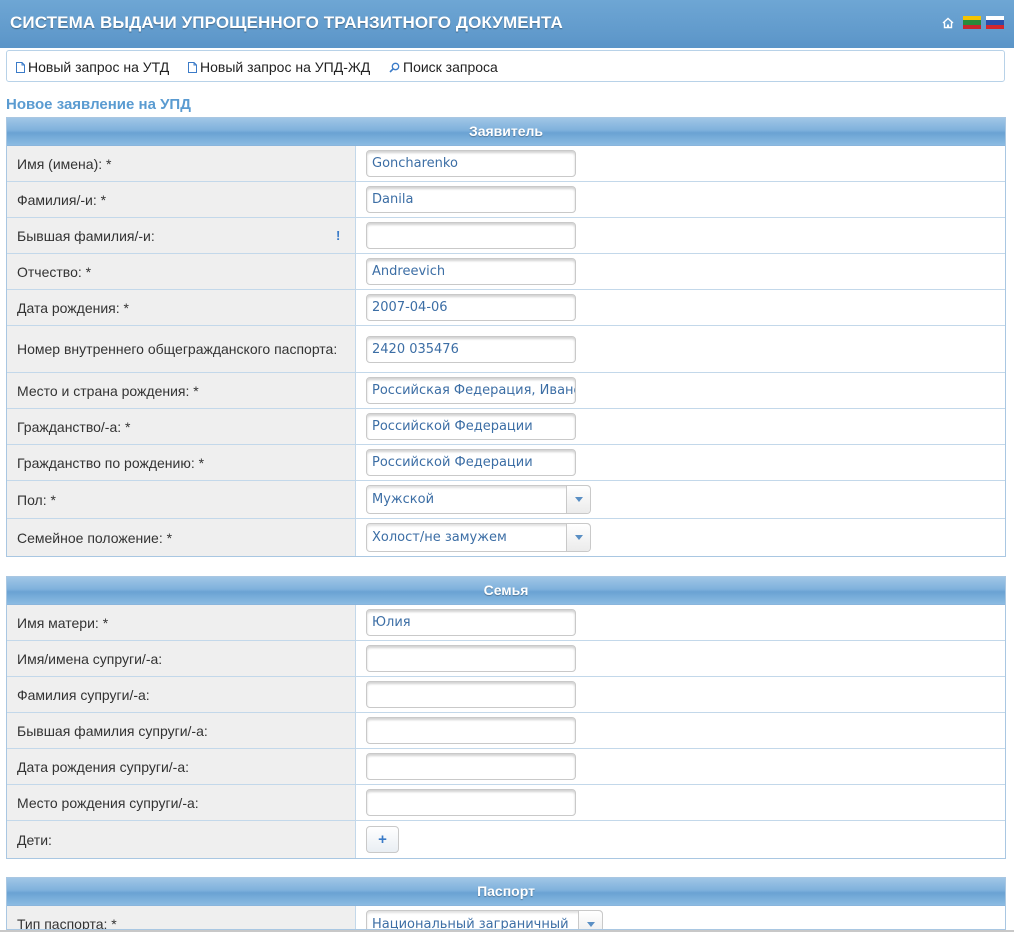  I want to click on form-row-citizenship: Гражданство/-а: * Российской Федерации, so click(506, 427).